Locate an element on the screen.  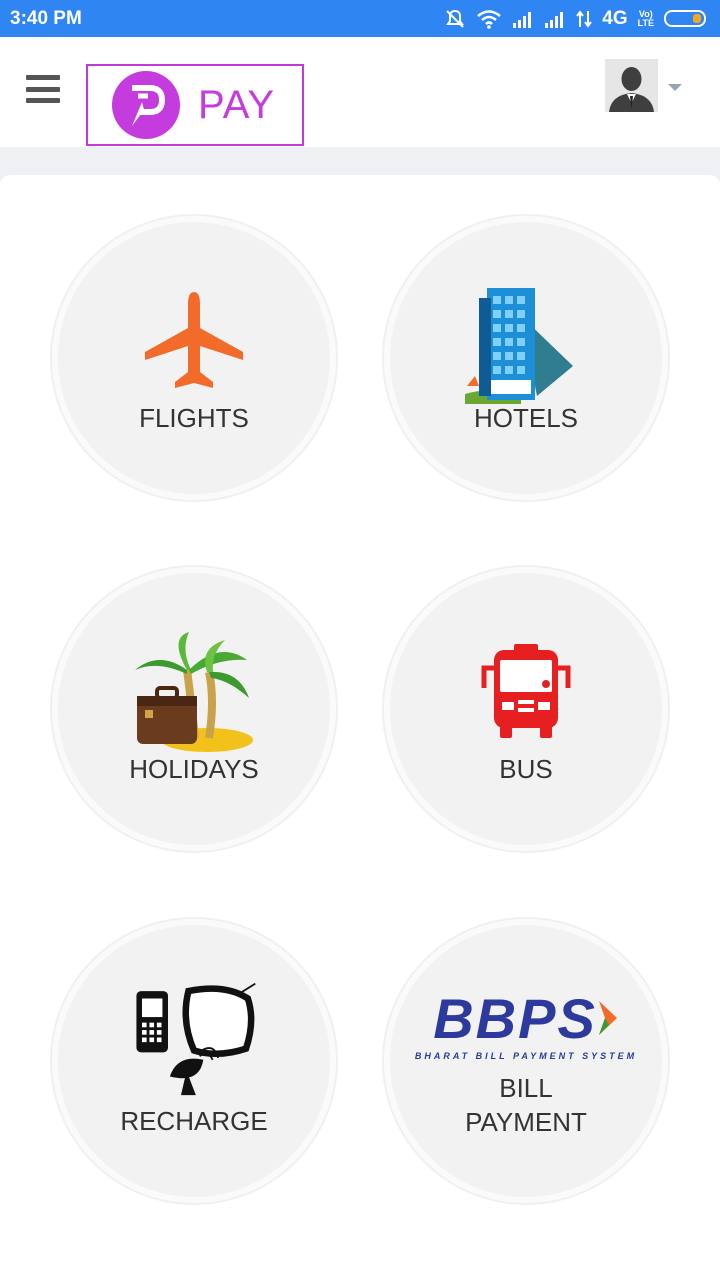
logo-text: PAY is located at coordinates (237, 104).